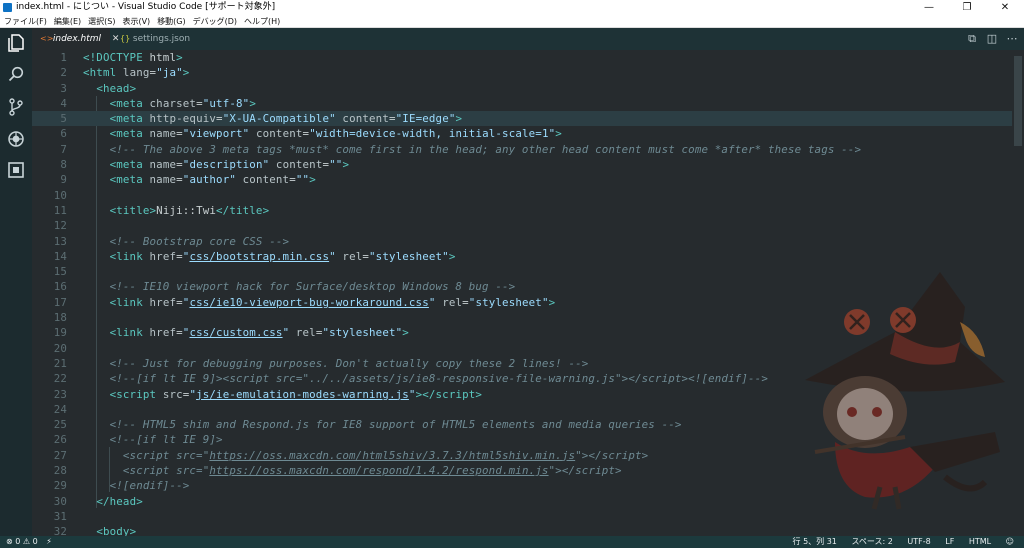  I want to click on line-number: 18, so click(60, 318).